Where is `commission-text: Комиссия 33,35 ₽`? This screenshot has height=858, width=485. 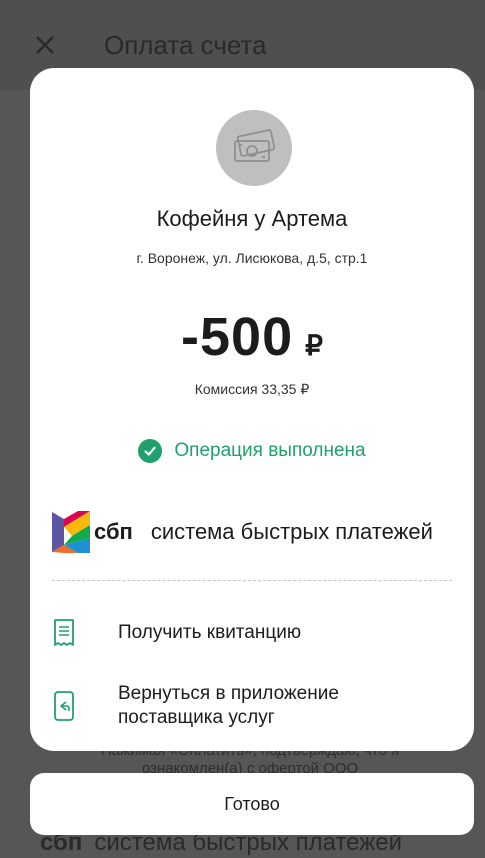 commission-text: Комиссия 33,35 ₽ is located at coordinates (252, 389).